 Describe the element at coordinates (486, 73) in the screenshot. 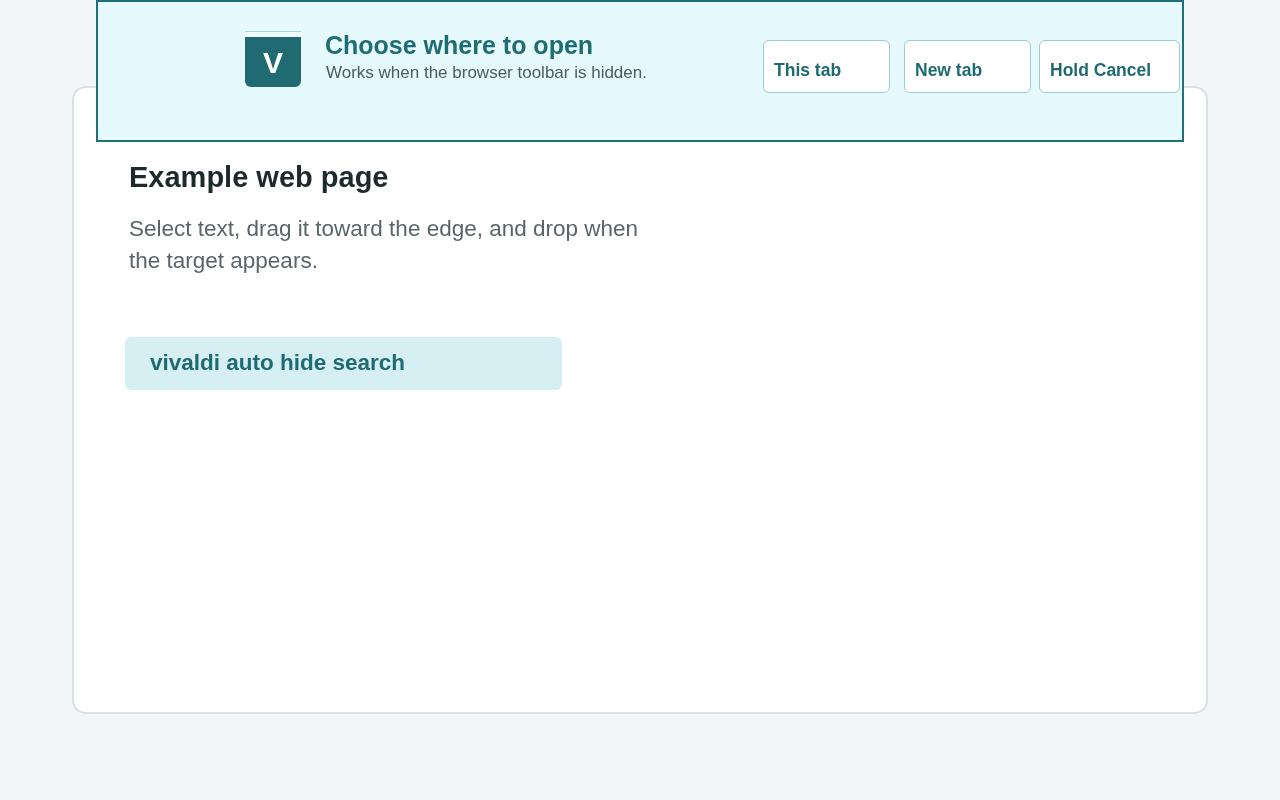

I see `banner-subtitle: Works when the browser toolbar is hidden.` at that location.